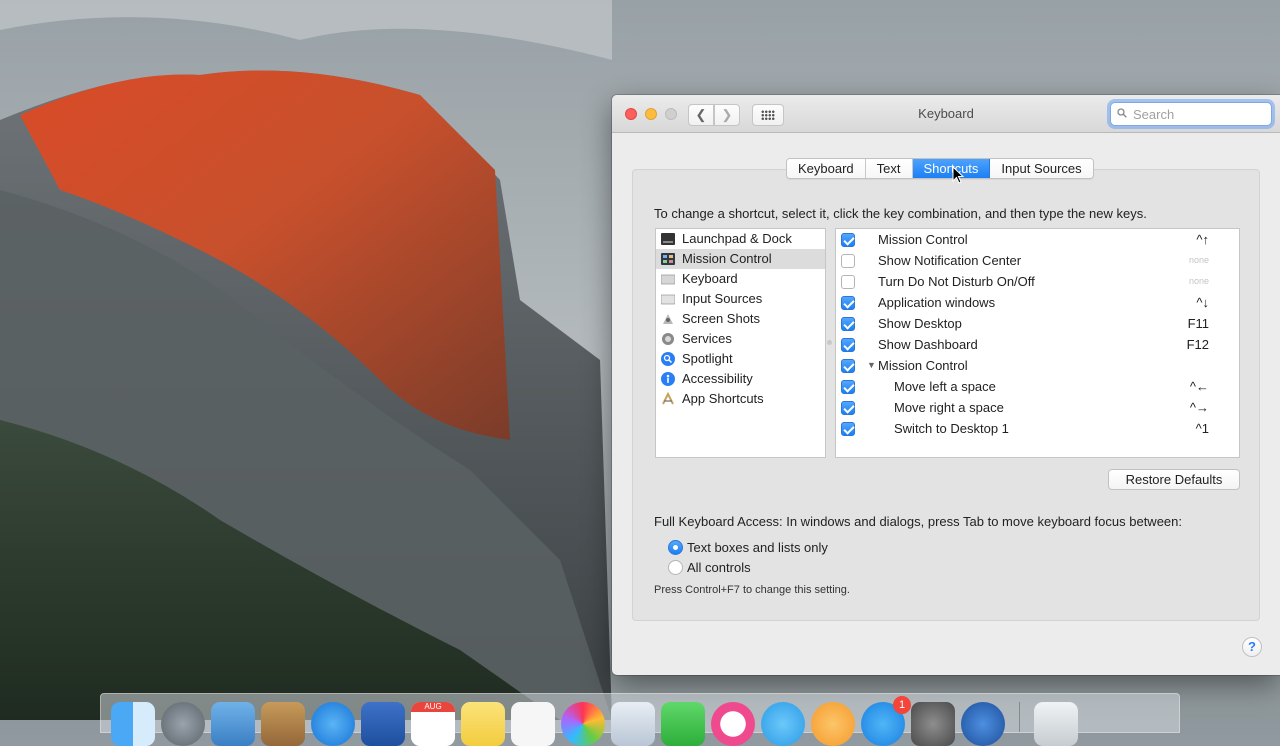 This screenshot has height=746, width=1280. I want to click on category-launchpad-dock: Launchpad & Dock, so click(740, 239).